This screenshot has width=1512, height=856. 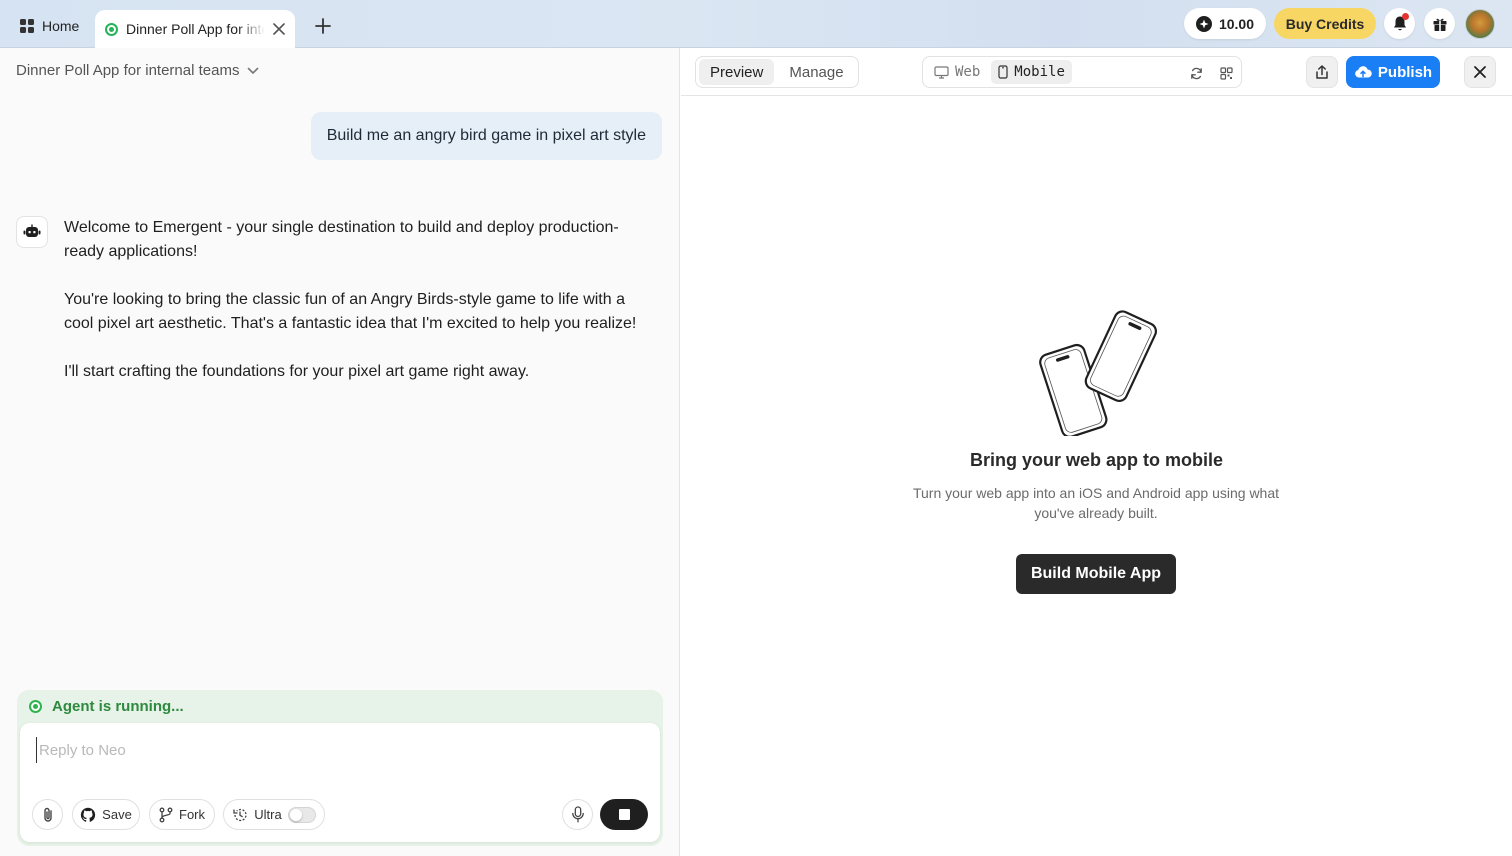 What do you see at coordinates (268, 814) in the screenshot?
I see `ultra-label: Ultra` at bounding box center [268, 814].